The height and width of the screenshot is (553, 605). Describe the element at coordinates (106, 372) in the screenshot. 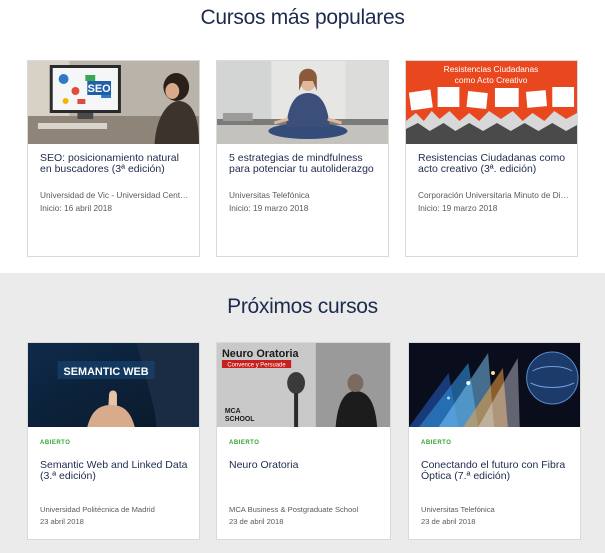

I see `thumbnail-semantic-web-text: SEMANTIC WEB` at that location.